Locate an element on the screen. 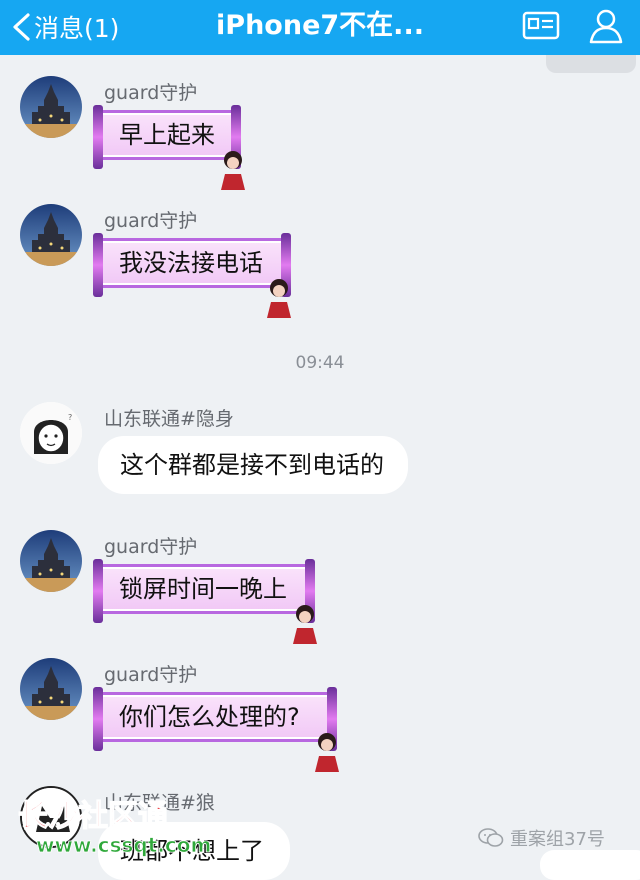 The height and width of the screenshot is (880, 640). watermark-account: 重案组37号 is located at coordinates (541, 838).